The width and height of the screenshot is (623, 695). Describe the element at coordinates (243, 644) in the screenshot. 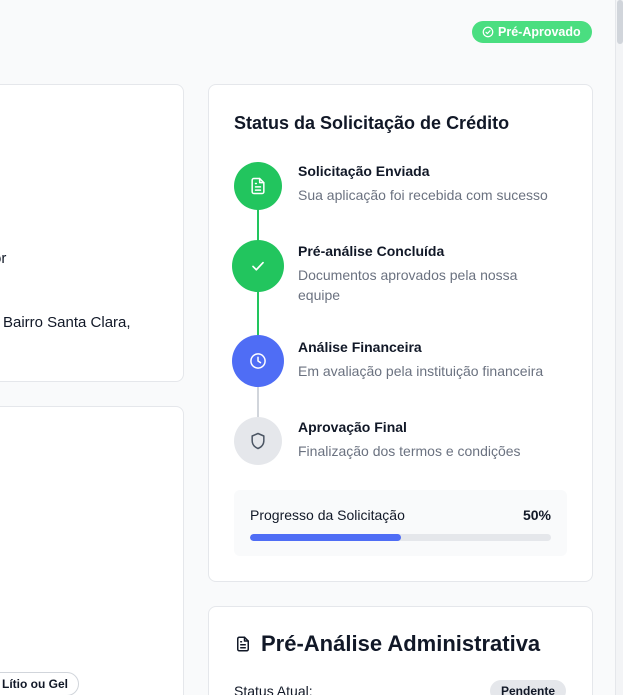

I see `file-text-icon` at that location.